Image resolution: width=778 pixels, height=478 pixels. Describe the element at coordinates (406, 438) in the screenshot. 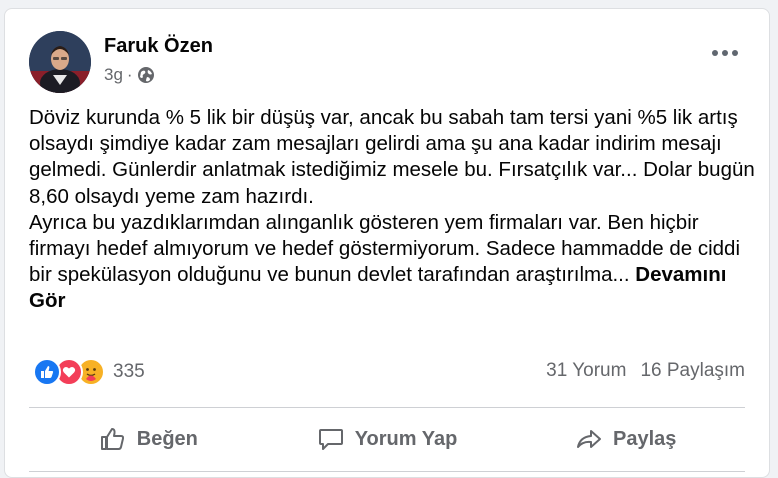

I see `comment-label: Yorum Yap` at that location.